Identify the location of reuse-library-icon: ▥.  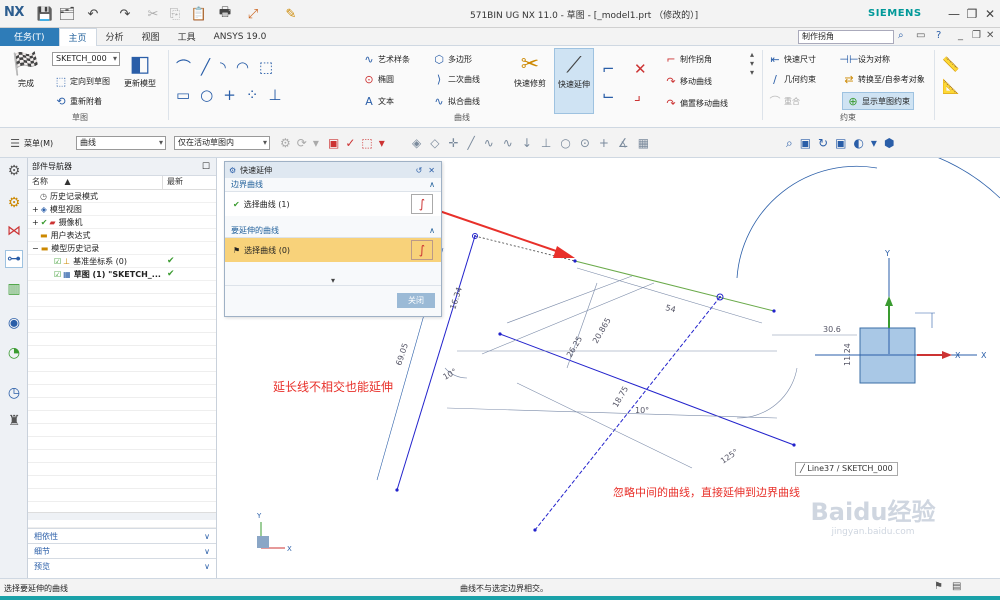
(14, 289).